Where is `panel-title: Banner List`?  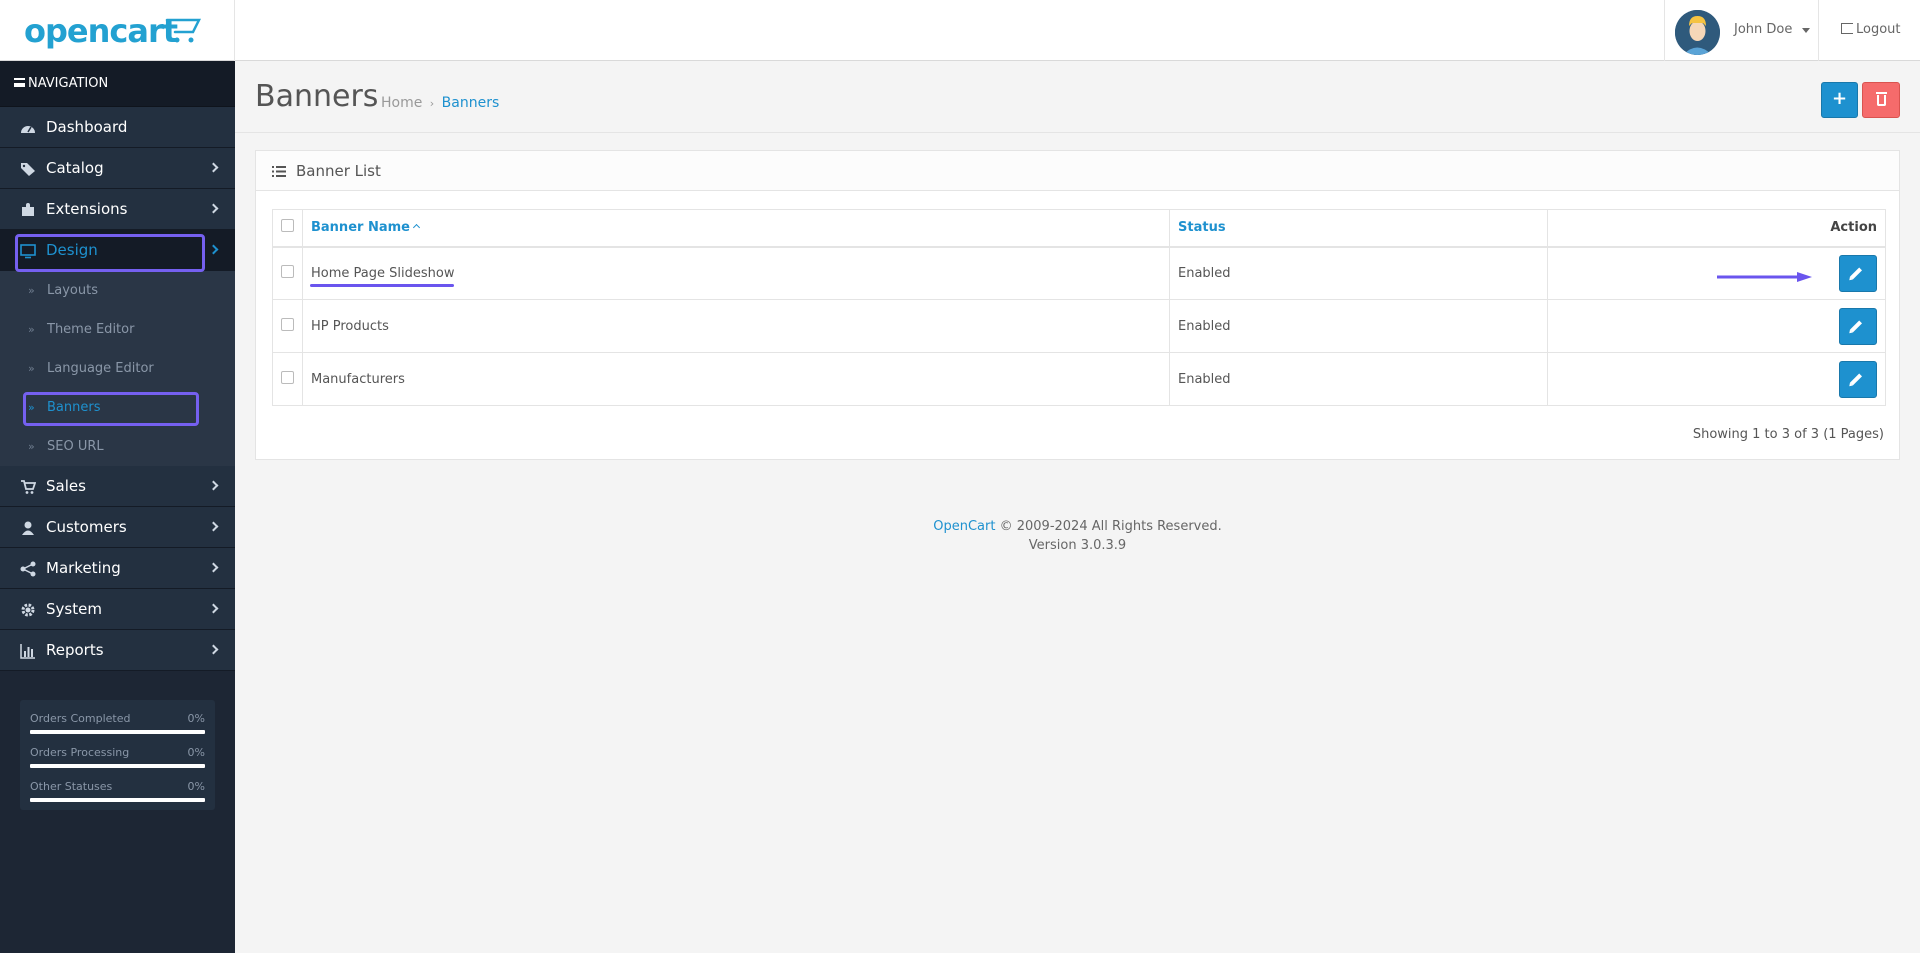 panel-title: Banner List is located at coordinates (338, 171).